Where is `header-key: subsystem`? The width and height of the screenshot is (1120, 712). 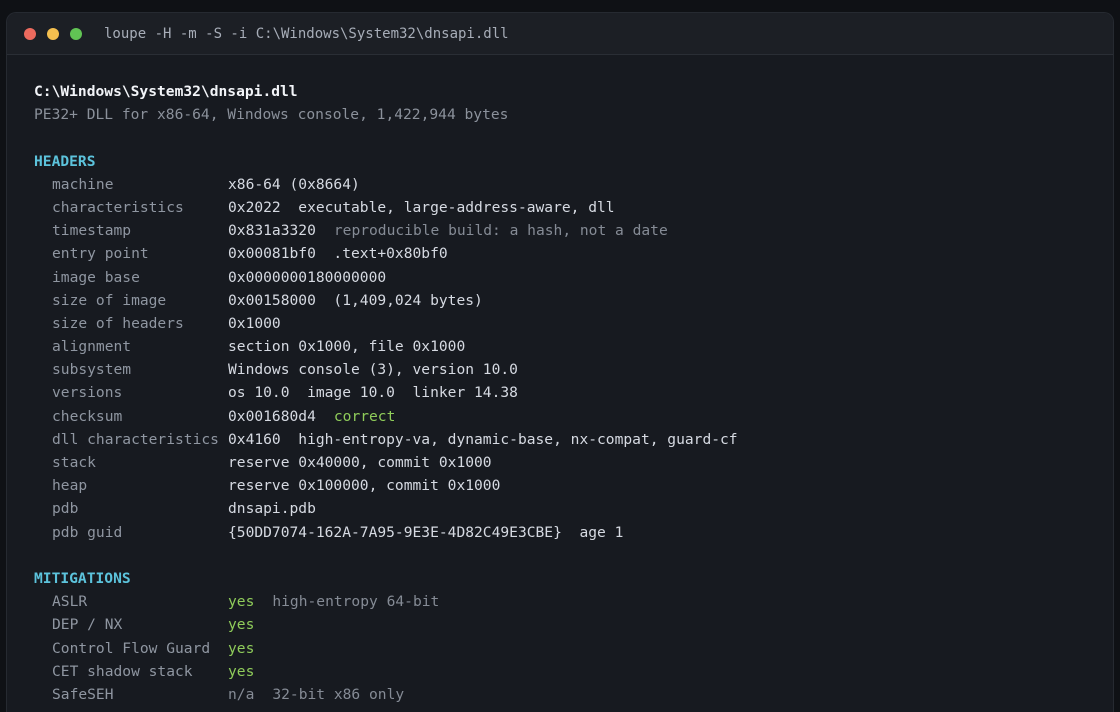 header-key: subsystem is located at coordinates (92, 370).